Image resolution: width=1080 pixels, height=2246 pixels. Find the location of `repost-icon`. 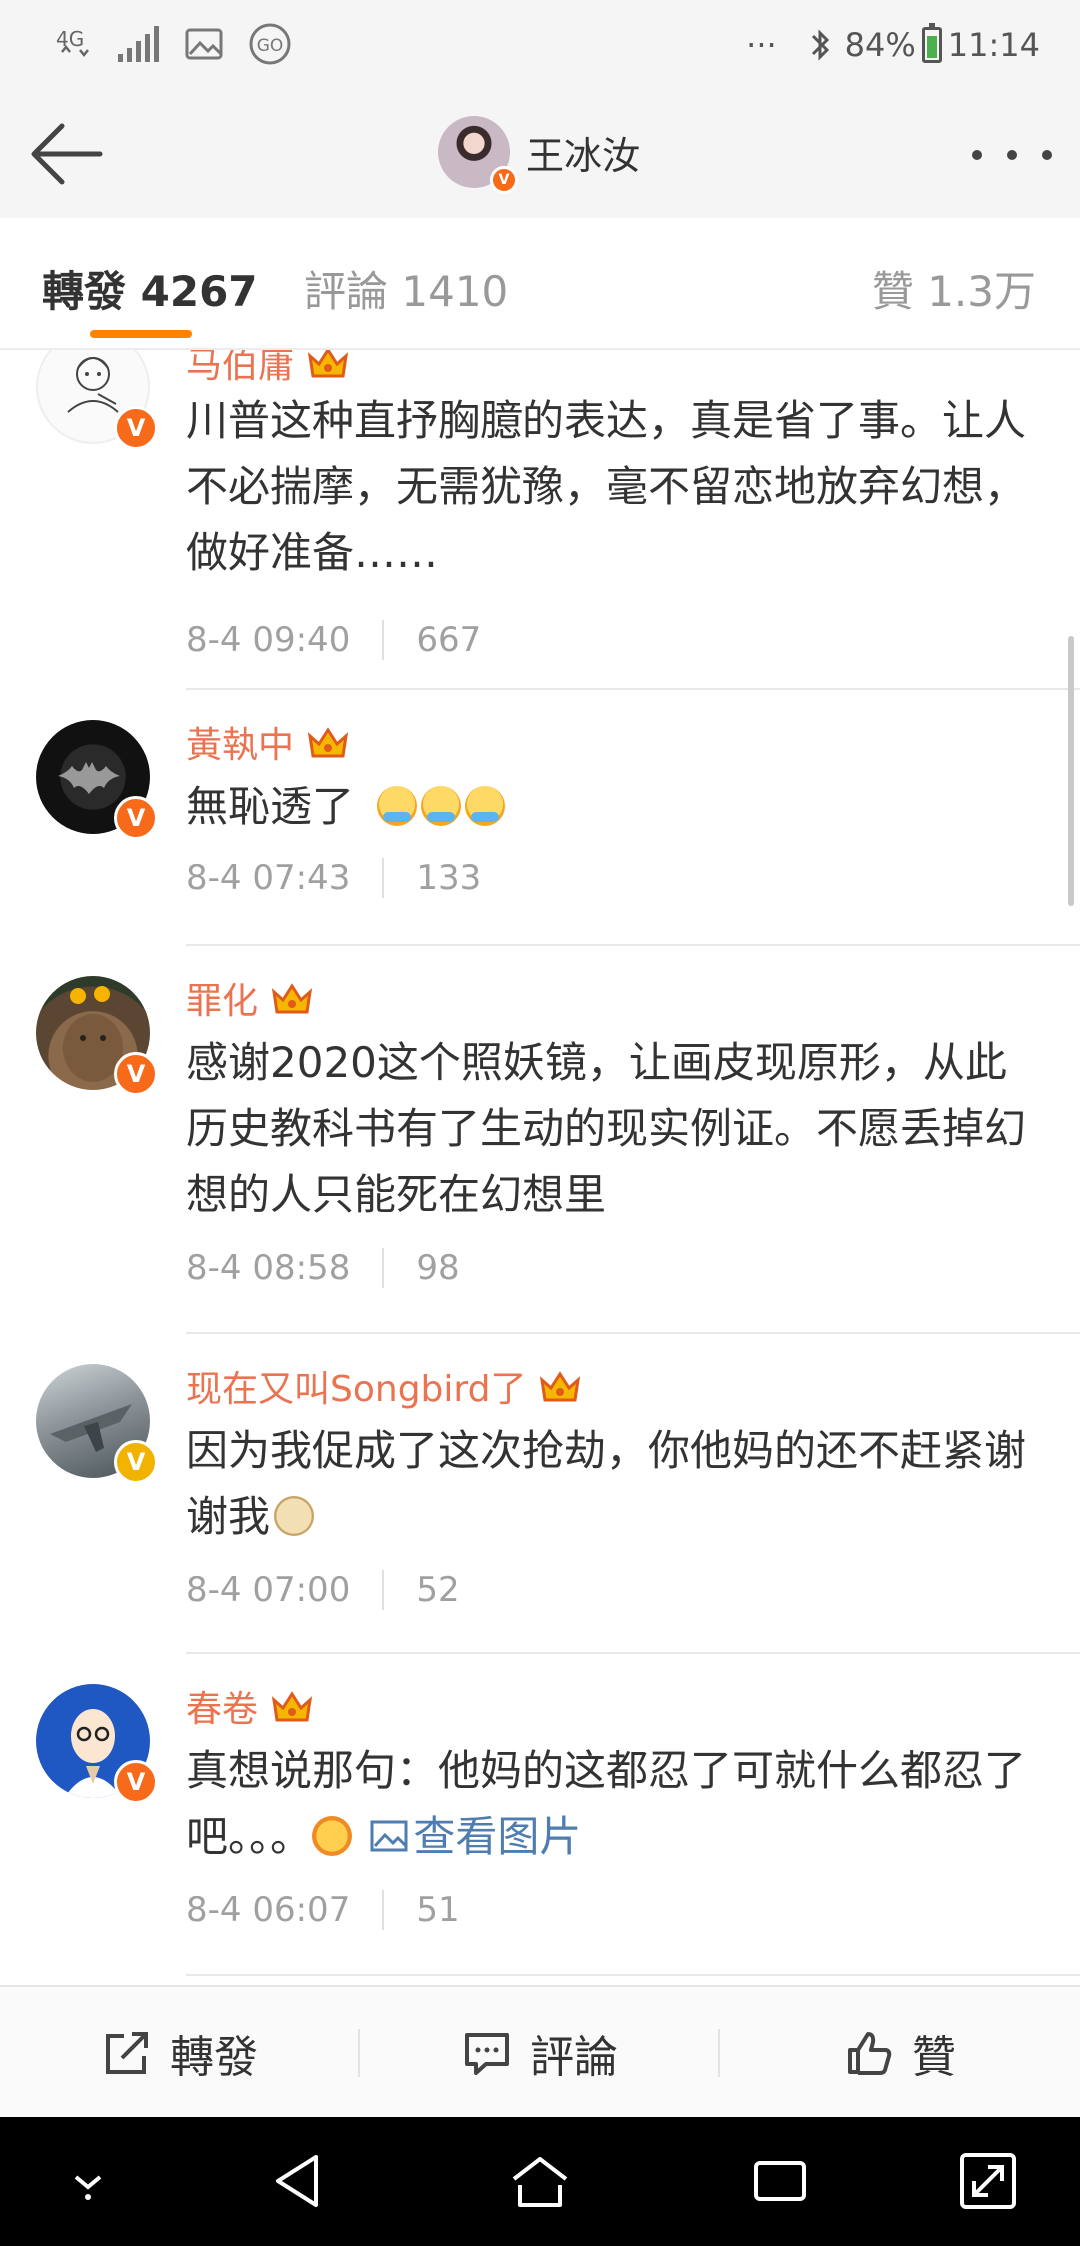

repost-icon is located at coordinates (127, 2053).